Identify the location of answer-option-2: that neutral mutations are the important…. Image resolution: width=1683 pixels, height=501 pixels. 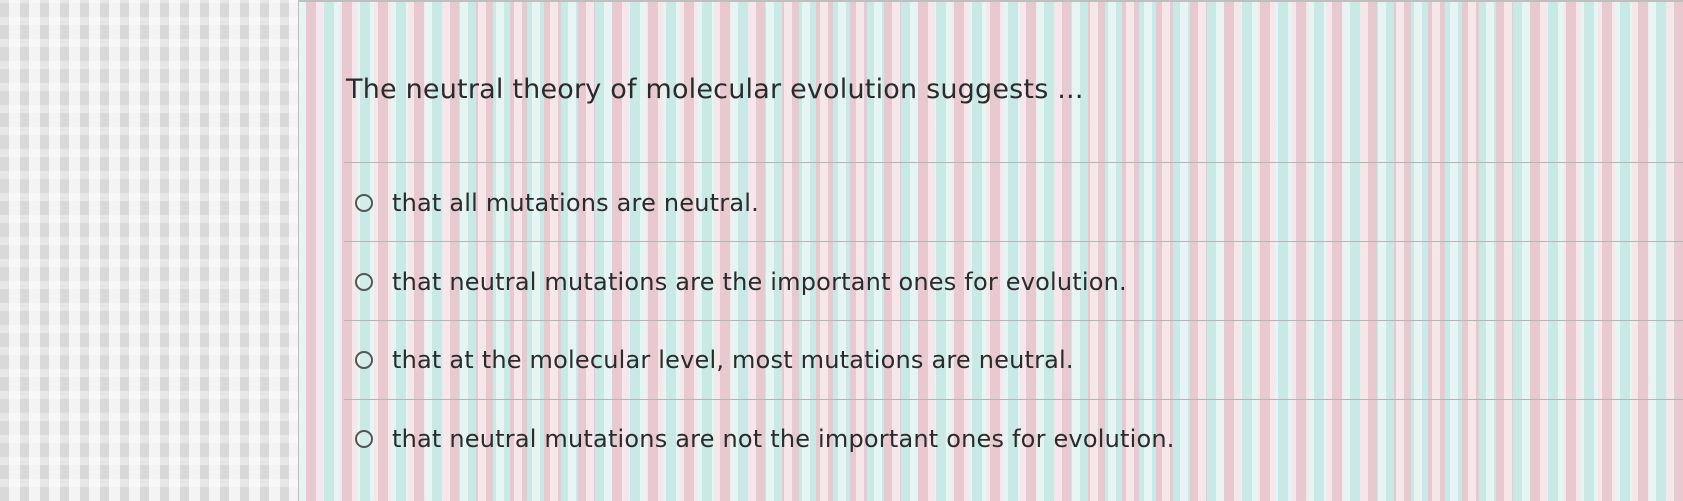
(741, 282).